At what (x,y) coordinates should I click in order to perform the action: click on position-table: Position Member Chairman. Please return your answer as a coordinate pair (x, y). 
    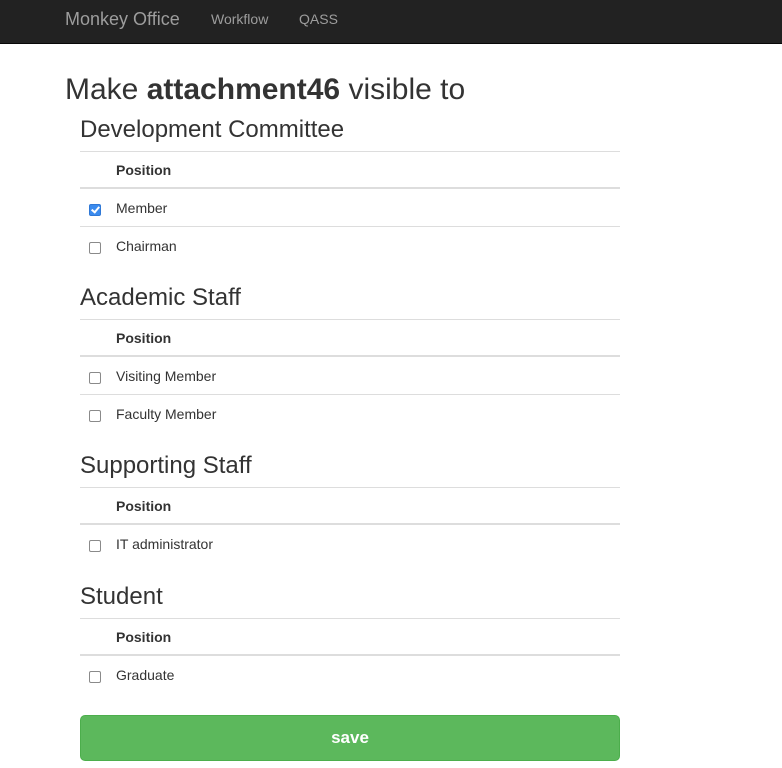
    Looking at the image, I should click on (350, 207).